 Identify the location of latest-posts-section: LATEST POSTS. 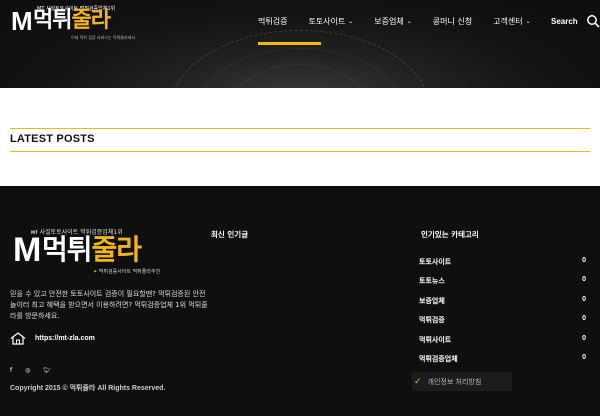
(300, 140).